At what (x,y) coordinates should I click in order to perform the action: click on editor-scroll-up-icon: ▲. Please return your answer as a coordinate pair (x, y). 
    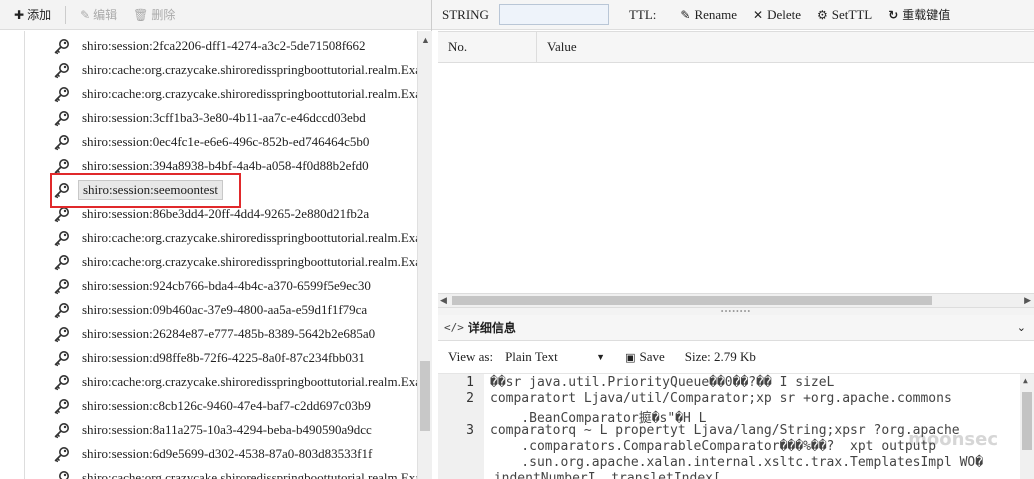
    Looking at the image, I should click on (1025, 380).